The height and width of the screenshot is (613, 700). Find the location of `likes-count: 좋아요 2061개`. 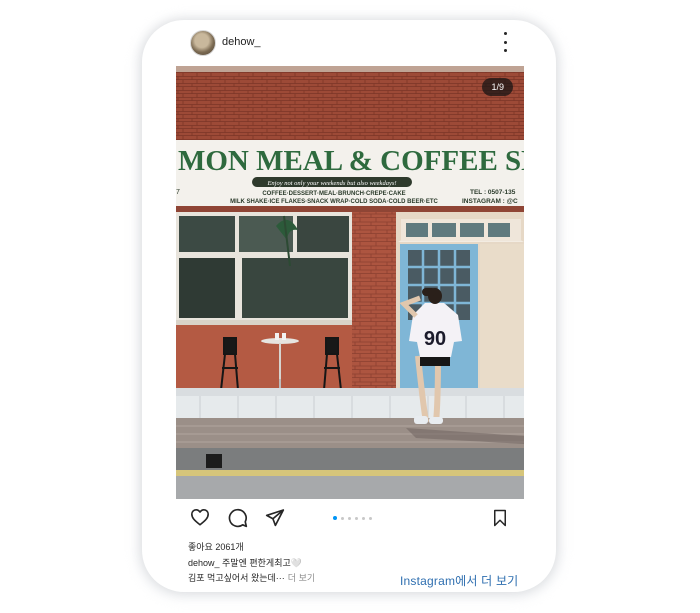

likes-count: 좋아요 2061개 is located at coordinates (216, 547).